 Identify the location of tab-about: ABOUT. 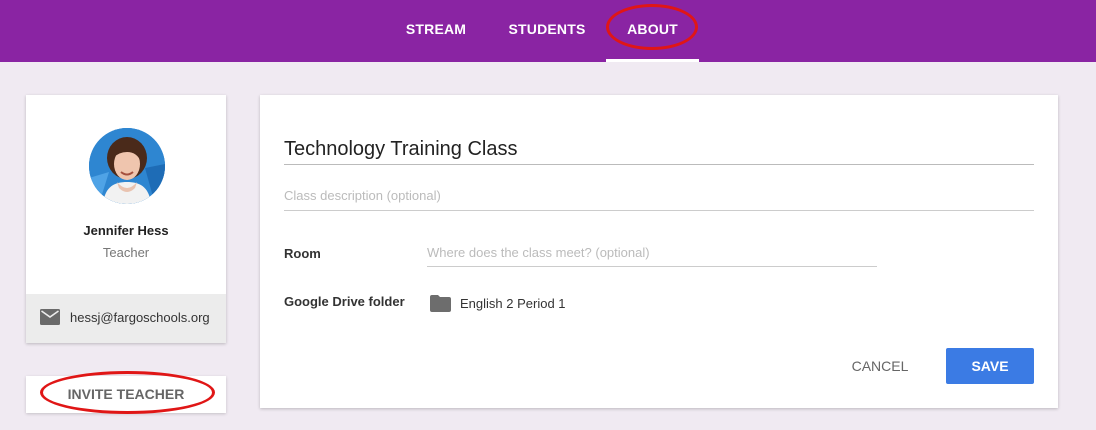
(652, 31).